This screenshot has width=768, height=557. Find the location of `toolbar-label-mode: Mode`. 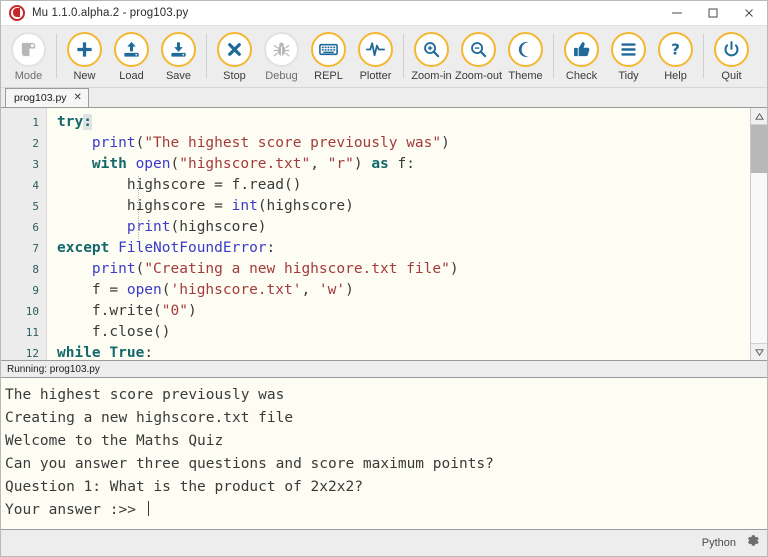

toolbar-label-mode: Mode is located at coordinates (28, 76).